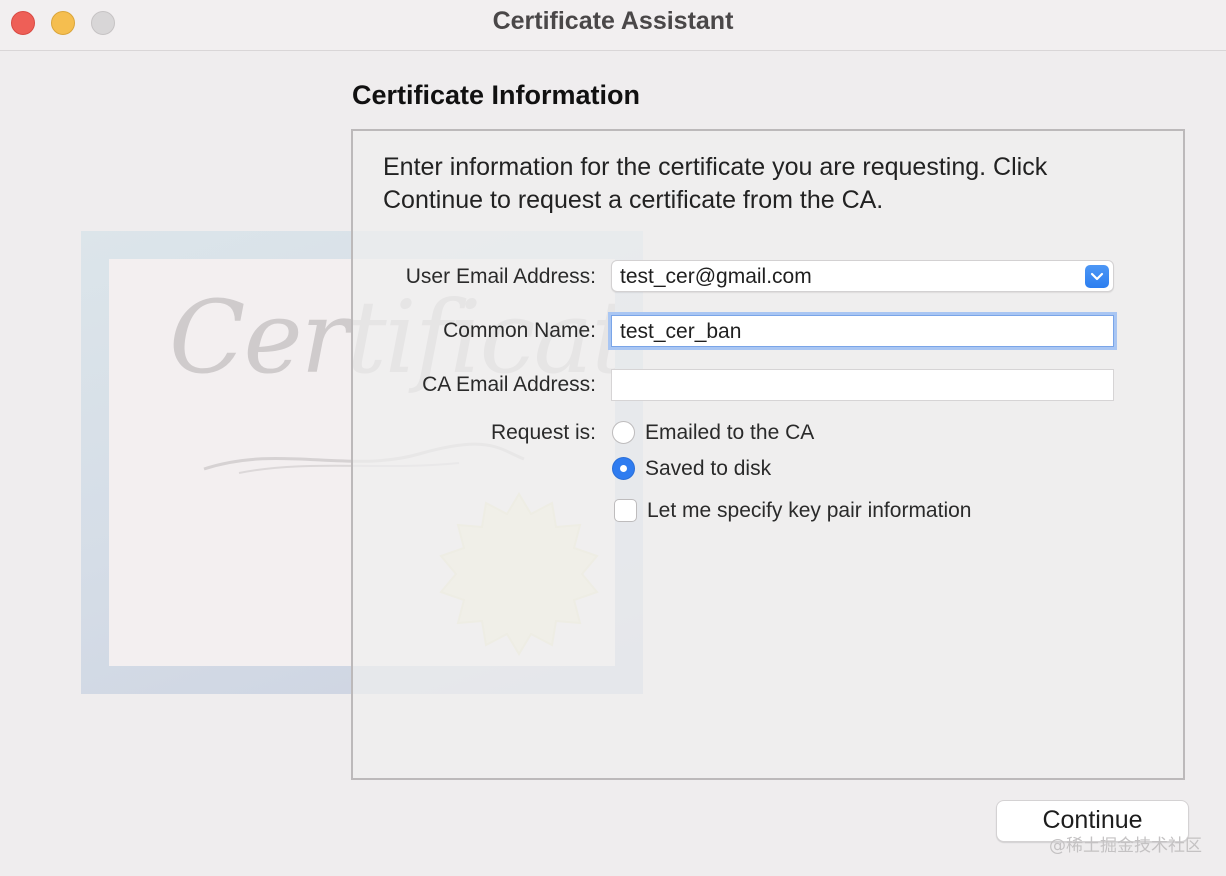 The height and width of the screenshot is (876, 1226). Describe the element at coordinates (500, 276) in the screenshot. I see `user-email-label: User Email Address:` at that location.